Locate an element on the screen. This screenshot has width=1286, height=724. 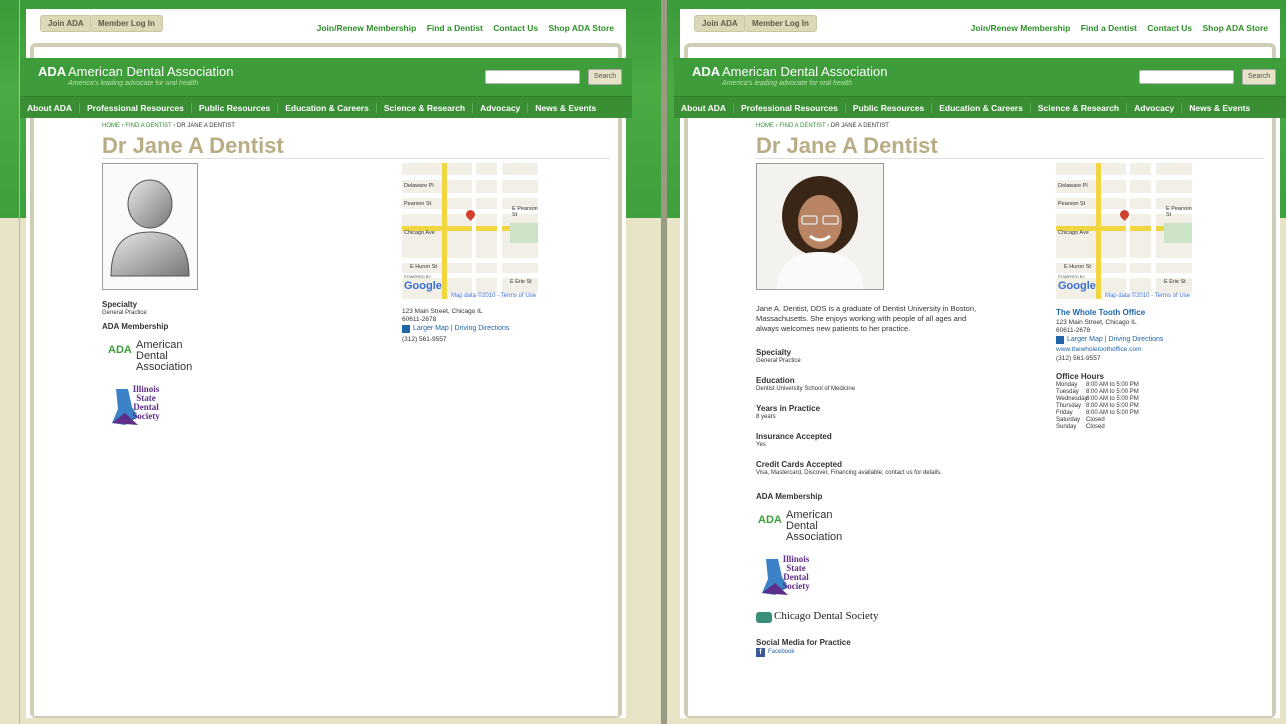
specialty-label: Specialty is located at coordinates (774, 352).